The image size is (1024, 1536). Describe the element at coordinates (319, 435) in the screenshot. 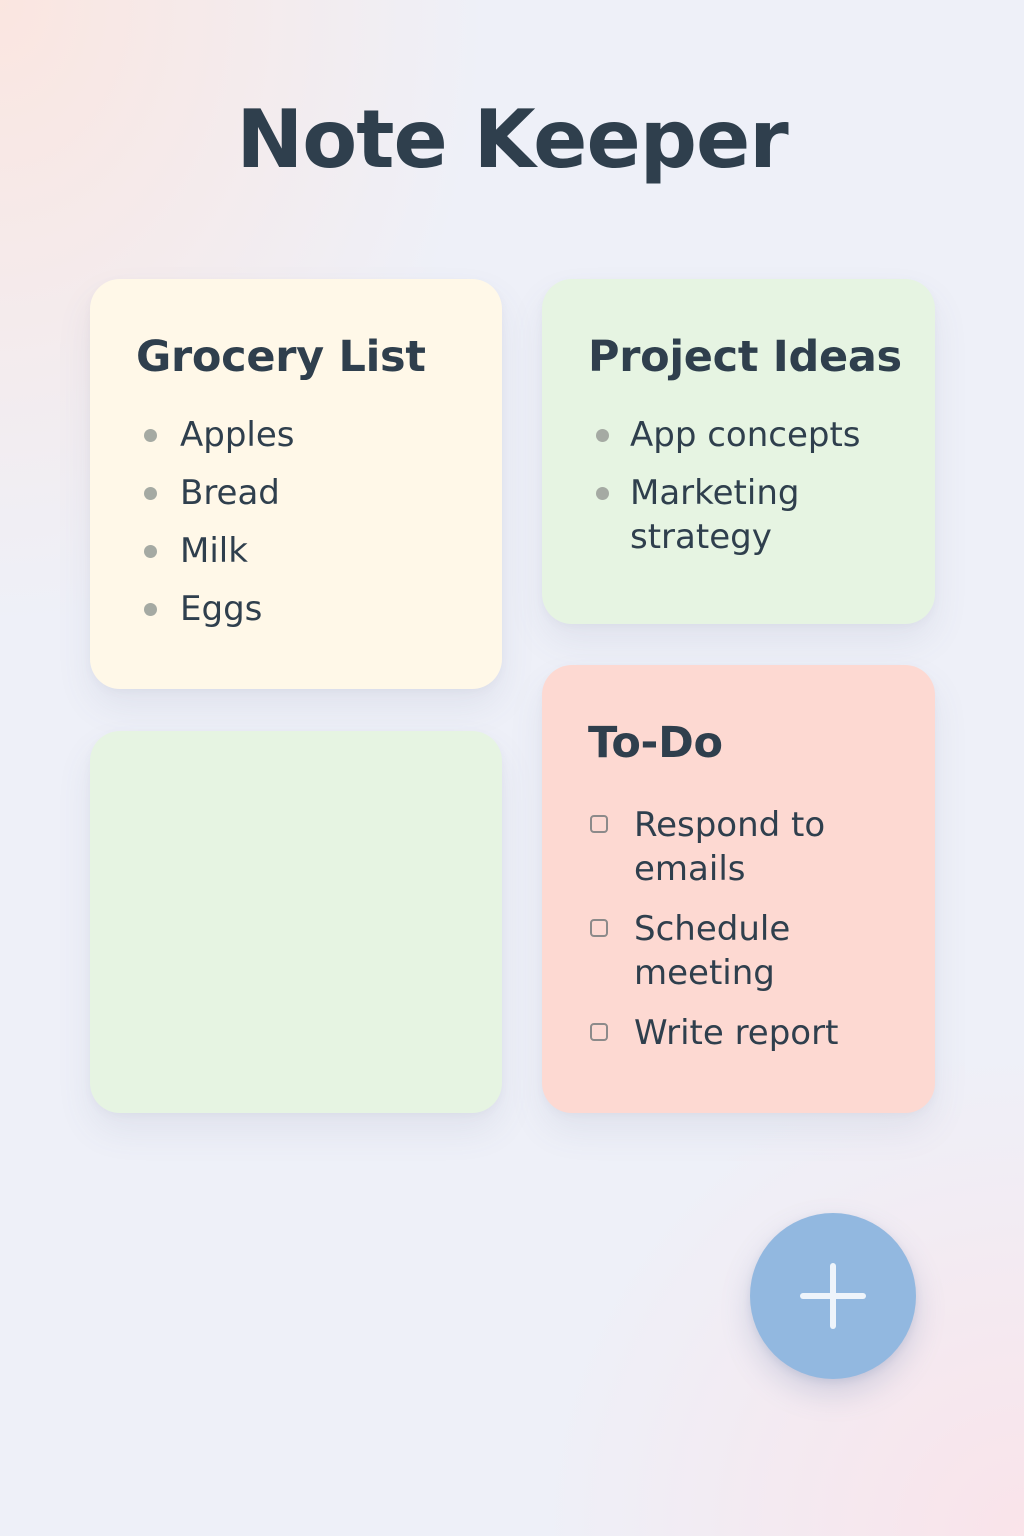

I see `list-item: Apples` at that location.